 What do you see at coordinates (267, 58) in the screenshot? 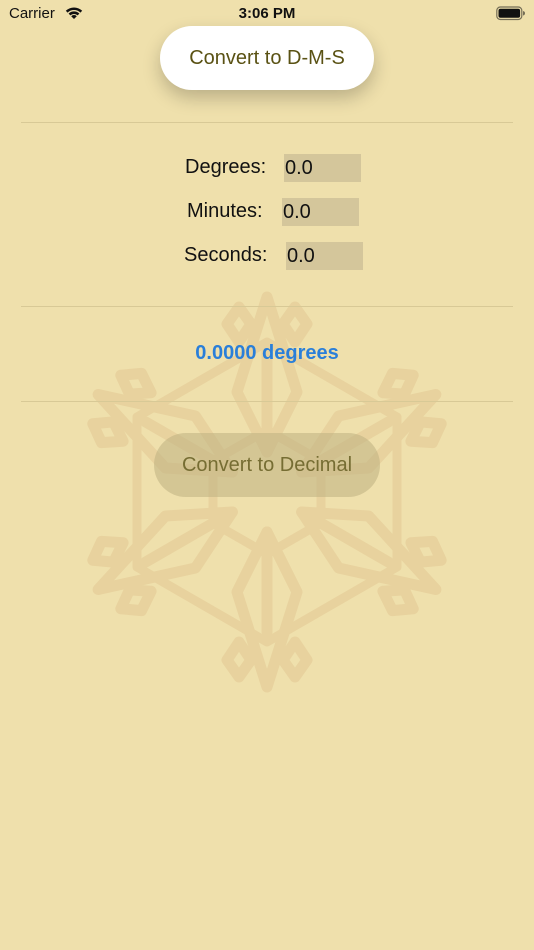
I see `convert-to-dms-button: Convert to D-M-S` at bounding box center [267, 58].